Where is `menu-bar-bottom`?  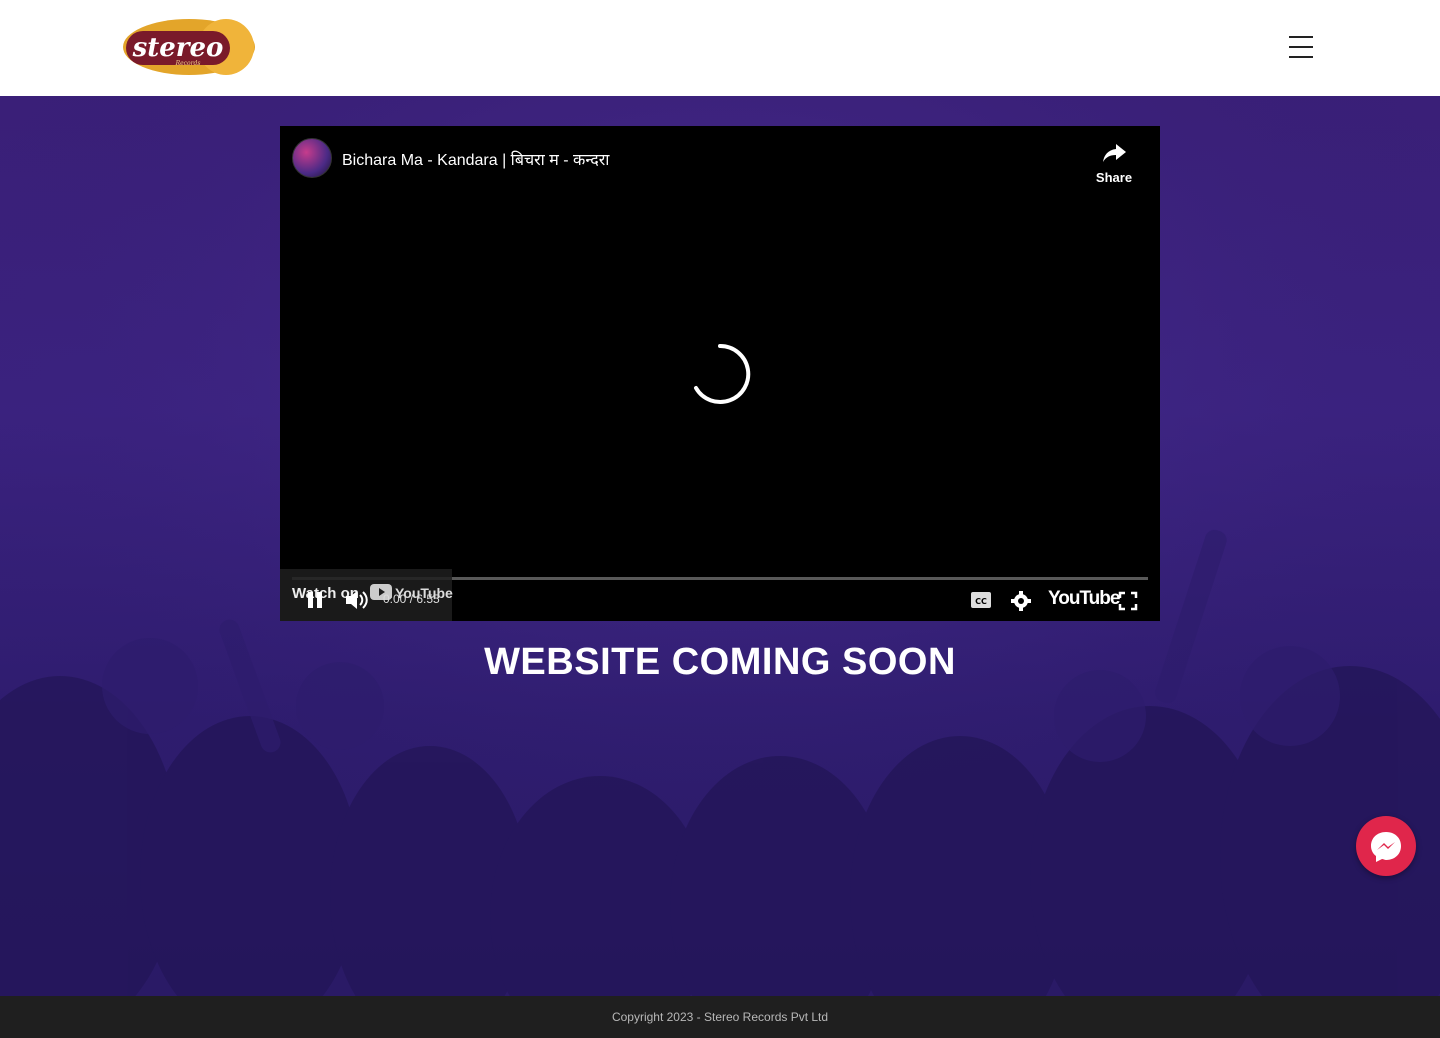
menu-bar-bottom is located at coordinates (1301, 57).